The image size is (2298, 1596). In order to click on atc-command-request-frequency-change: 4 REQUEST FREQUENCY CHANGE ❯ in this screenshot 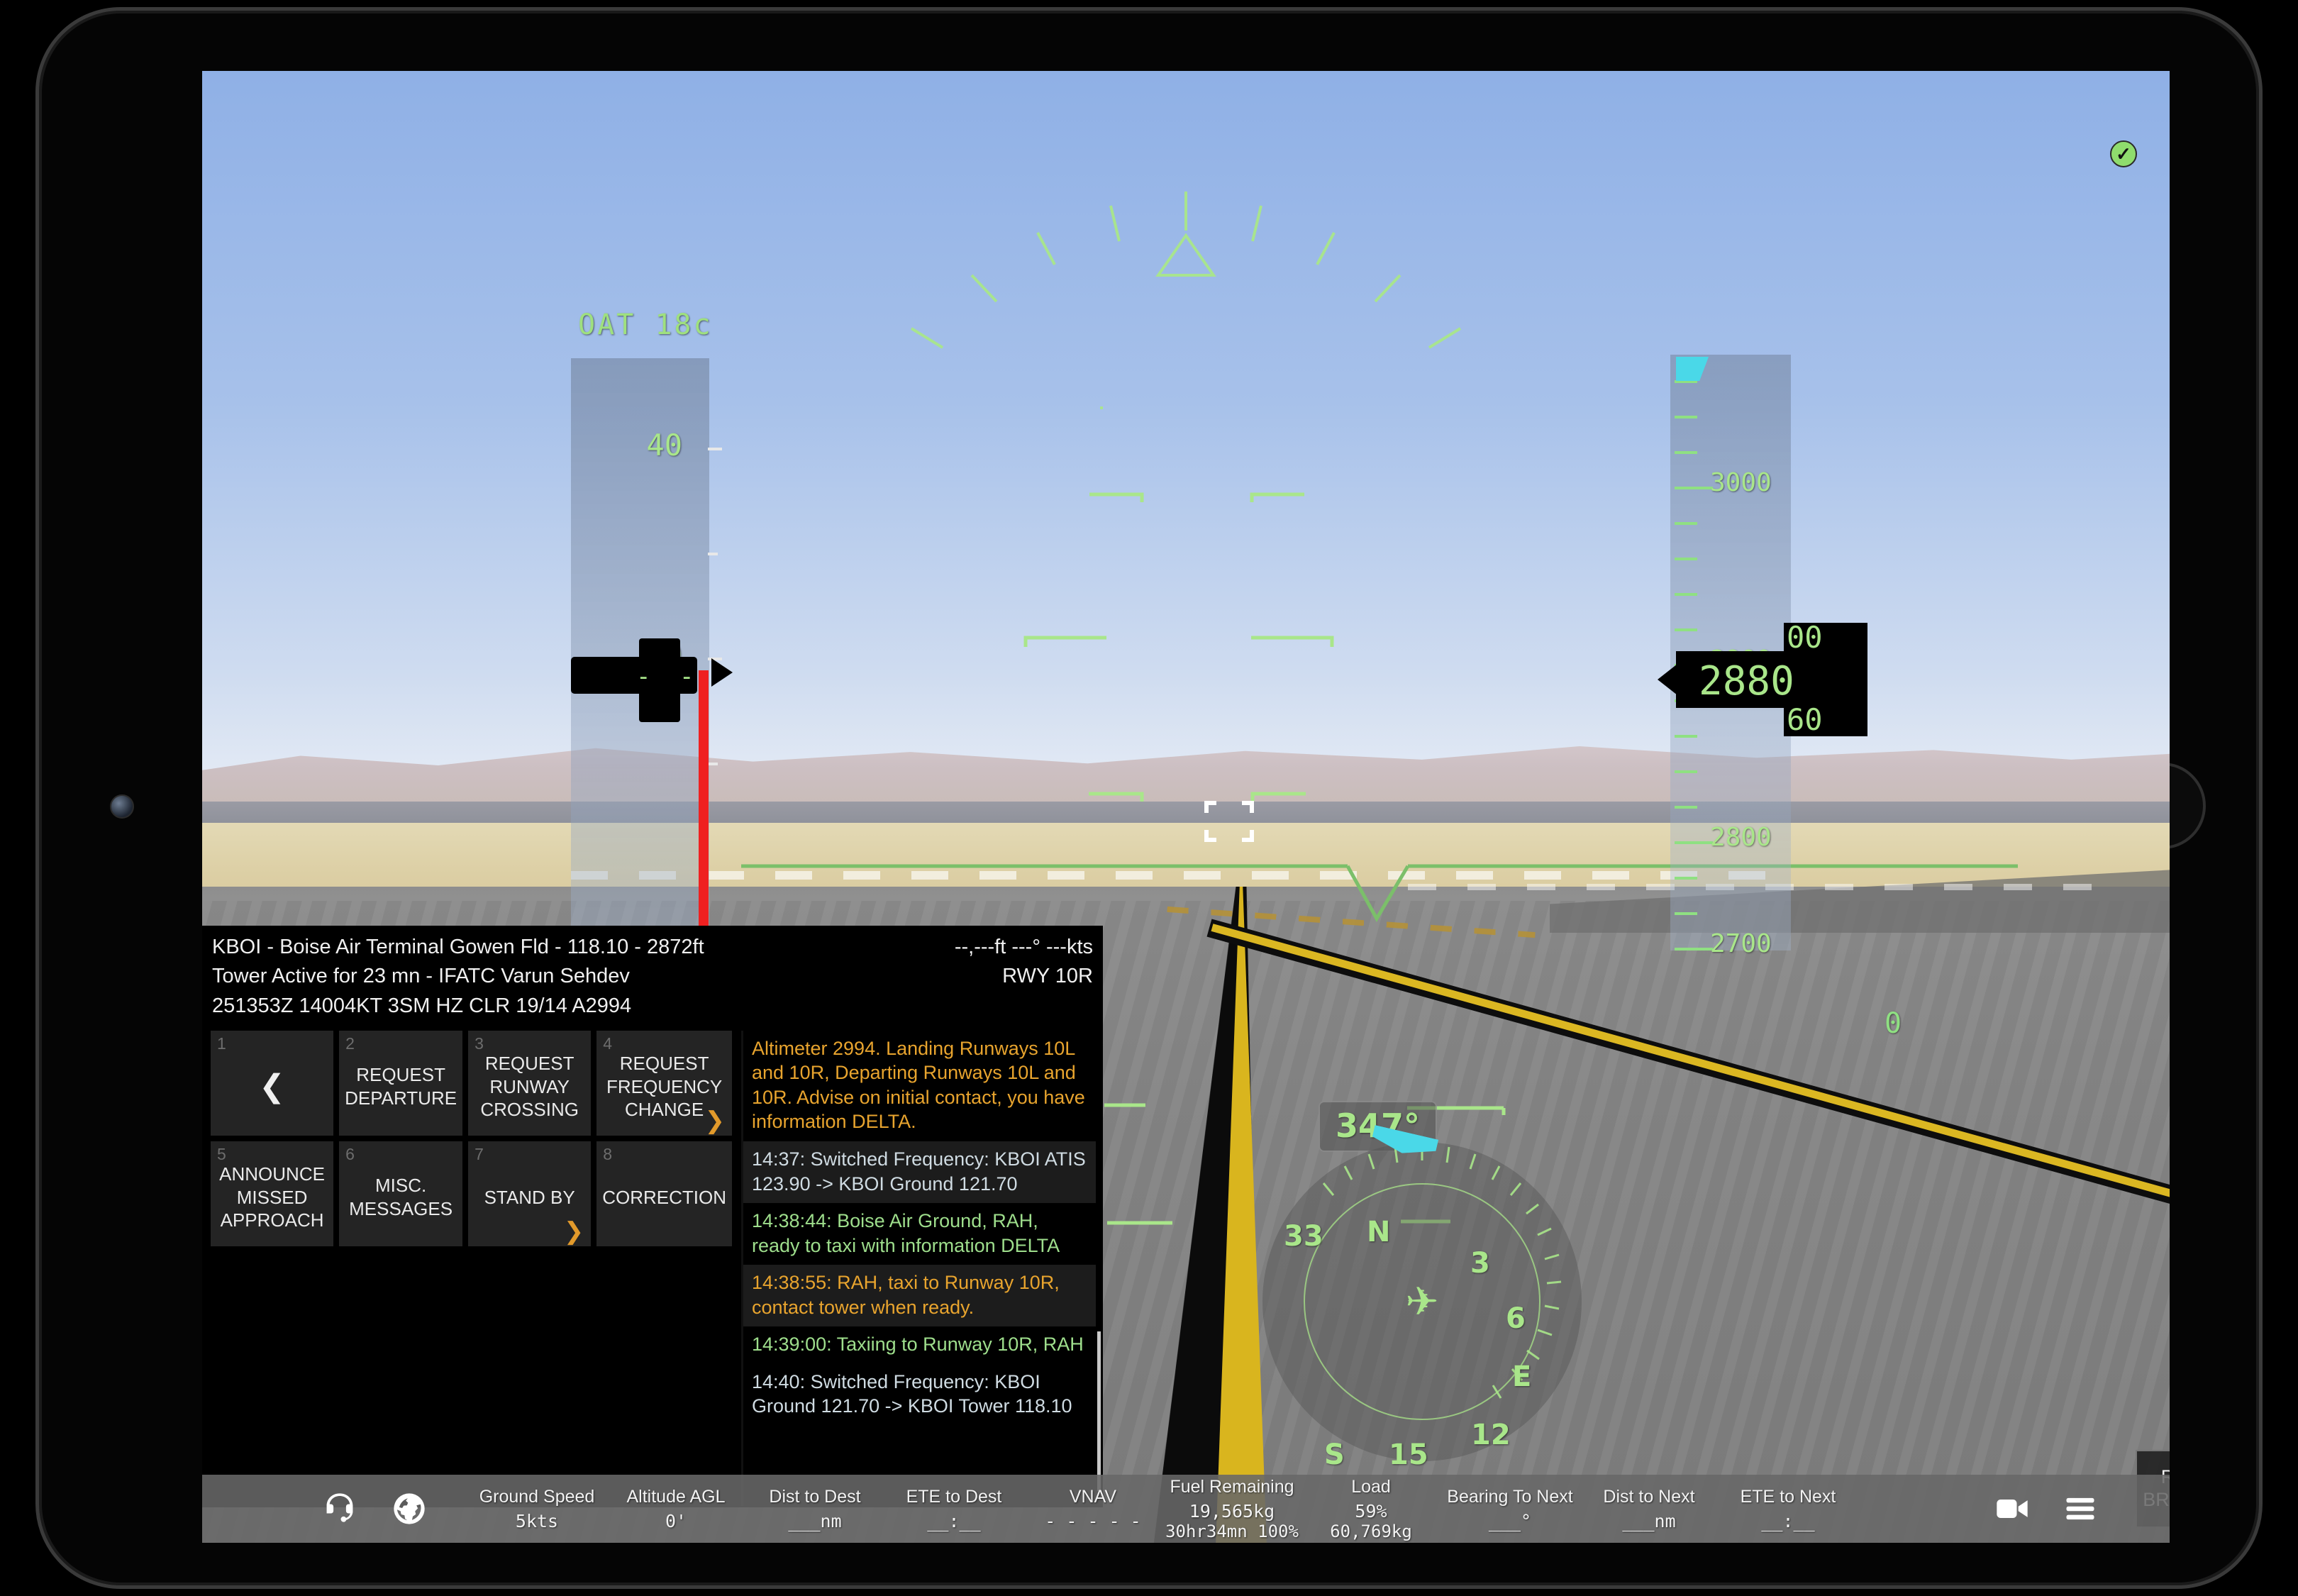, I will do `click(664, 1083)`.